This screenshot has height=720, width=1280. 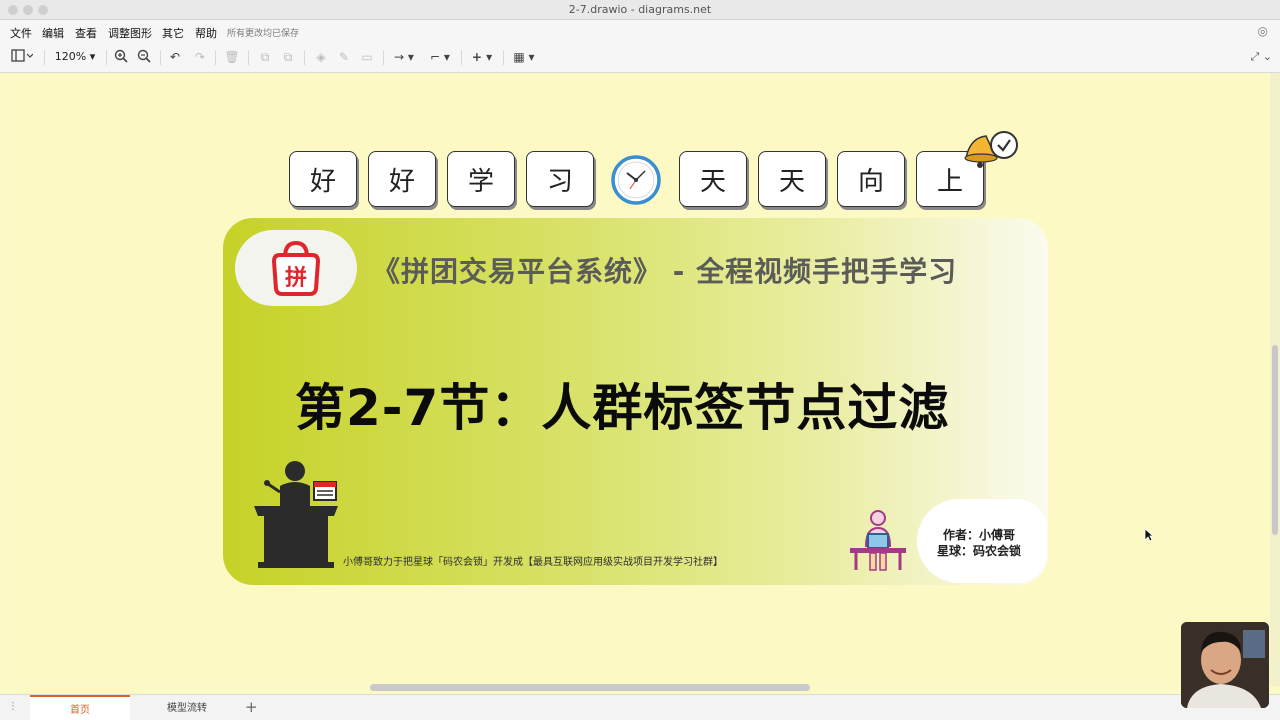 What do you see at coordinates (288, 57) in the screenshot?
I see `to-back-icon: ⧉` at bounding box center [288, 57].